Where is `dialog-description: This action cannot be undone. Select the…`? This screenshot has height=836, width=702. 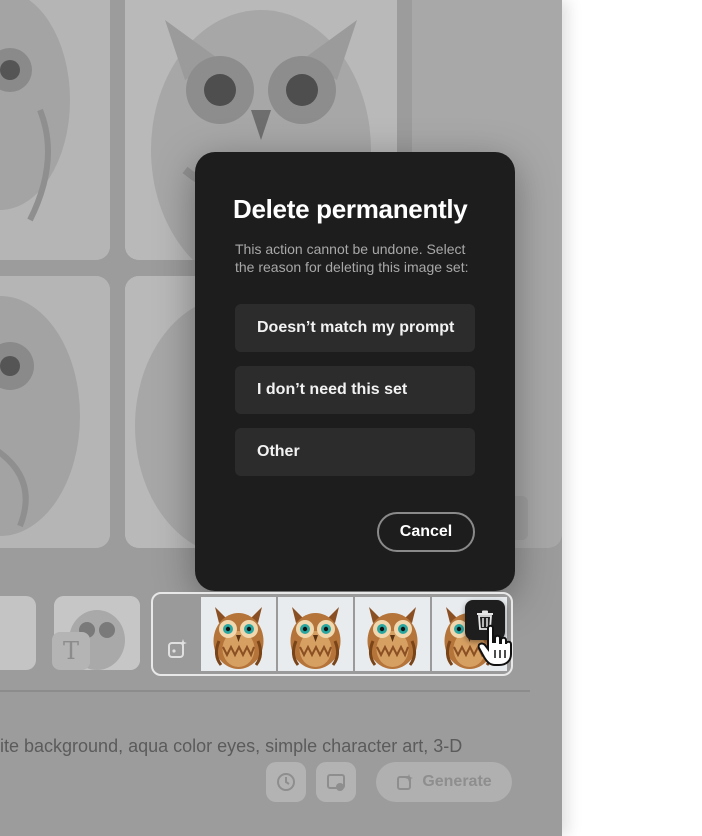 dialog-description: This action cannot be undone. Select the… is located at coordinates (352, 258).